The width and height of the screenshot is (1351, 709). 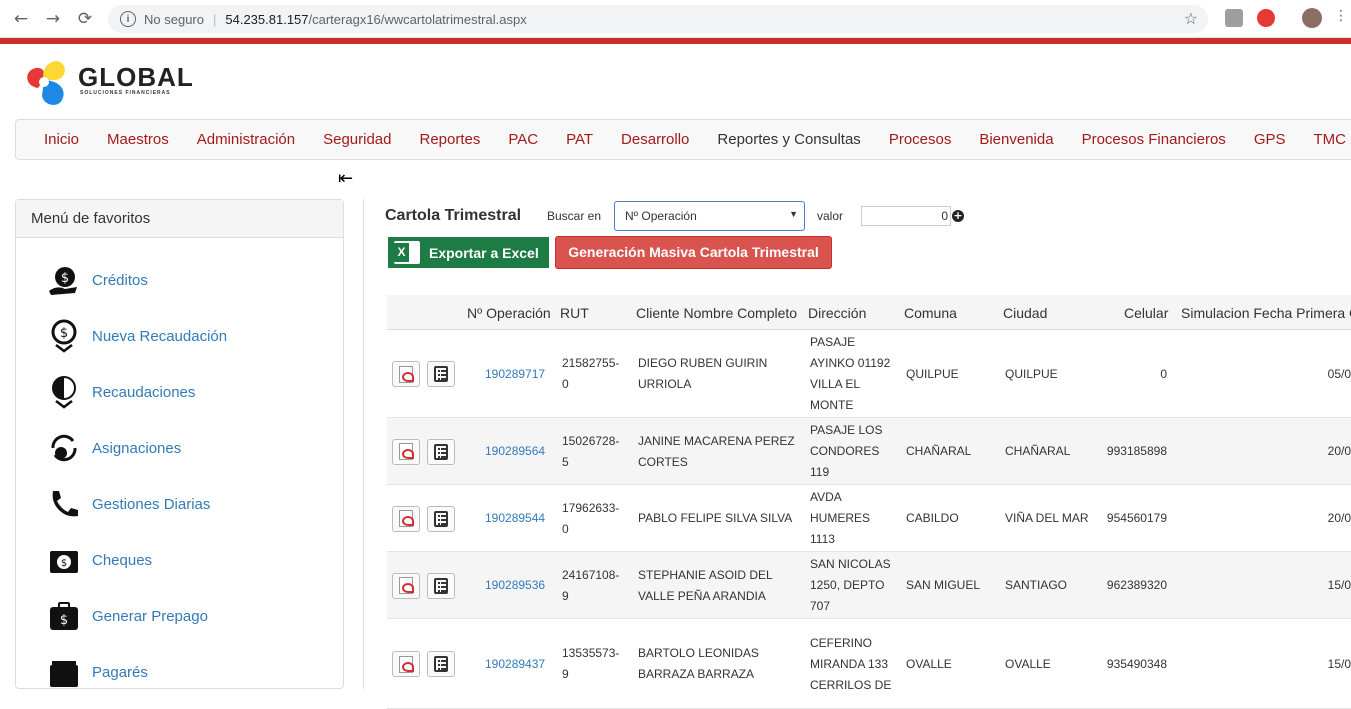 What do you see at coordinates (509, 313) in the screenshot?
I see `col-operacion: Nº Operación` at bounding box center [509, 313].